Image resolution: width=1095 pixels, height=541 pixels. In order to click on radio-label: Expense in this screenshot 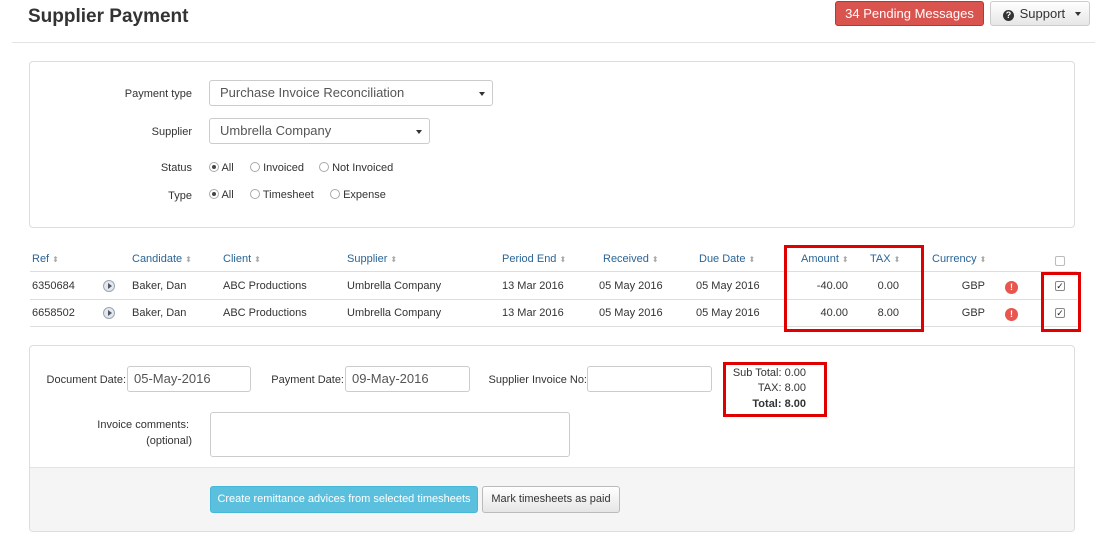, I will do `click(364, 195)`.